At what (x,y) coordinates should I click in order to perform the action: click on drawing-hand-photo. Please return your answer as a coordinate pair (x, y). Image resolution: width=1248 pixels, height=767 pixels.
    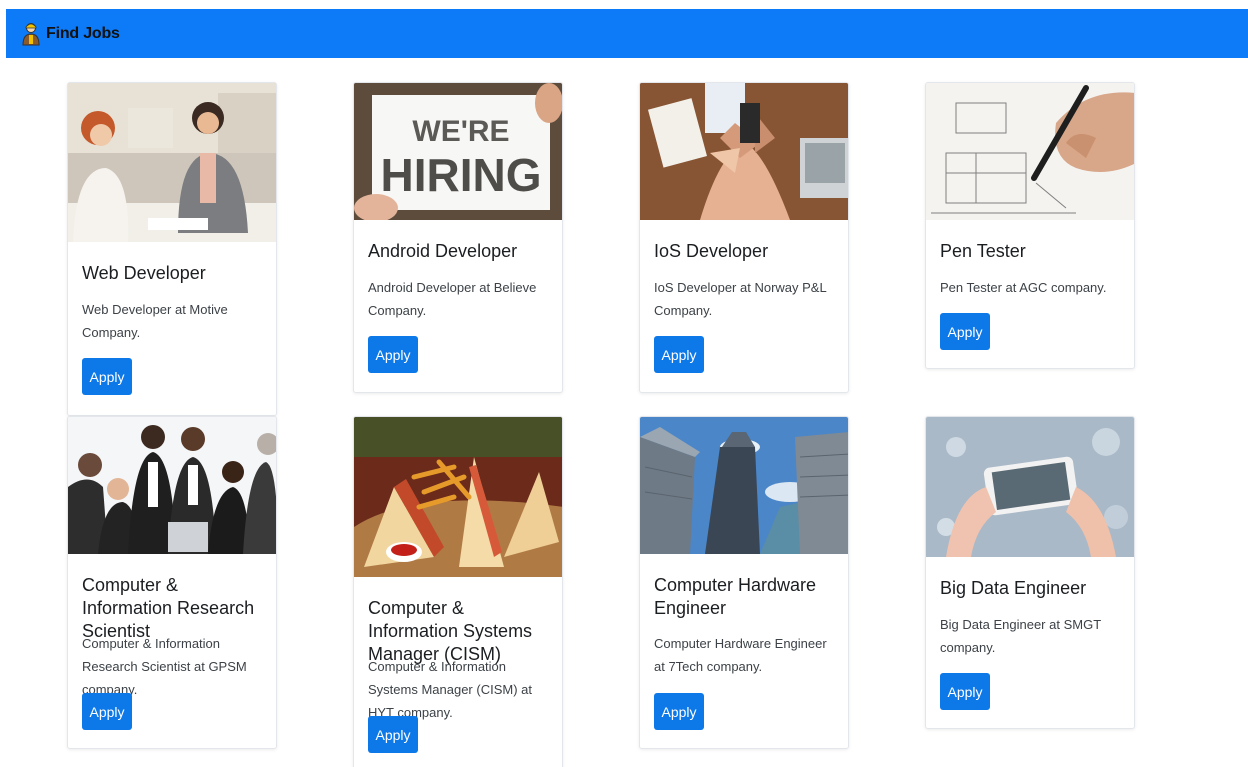
    Looking at the image, I should click on (1030, 151).